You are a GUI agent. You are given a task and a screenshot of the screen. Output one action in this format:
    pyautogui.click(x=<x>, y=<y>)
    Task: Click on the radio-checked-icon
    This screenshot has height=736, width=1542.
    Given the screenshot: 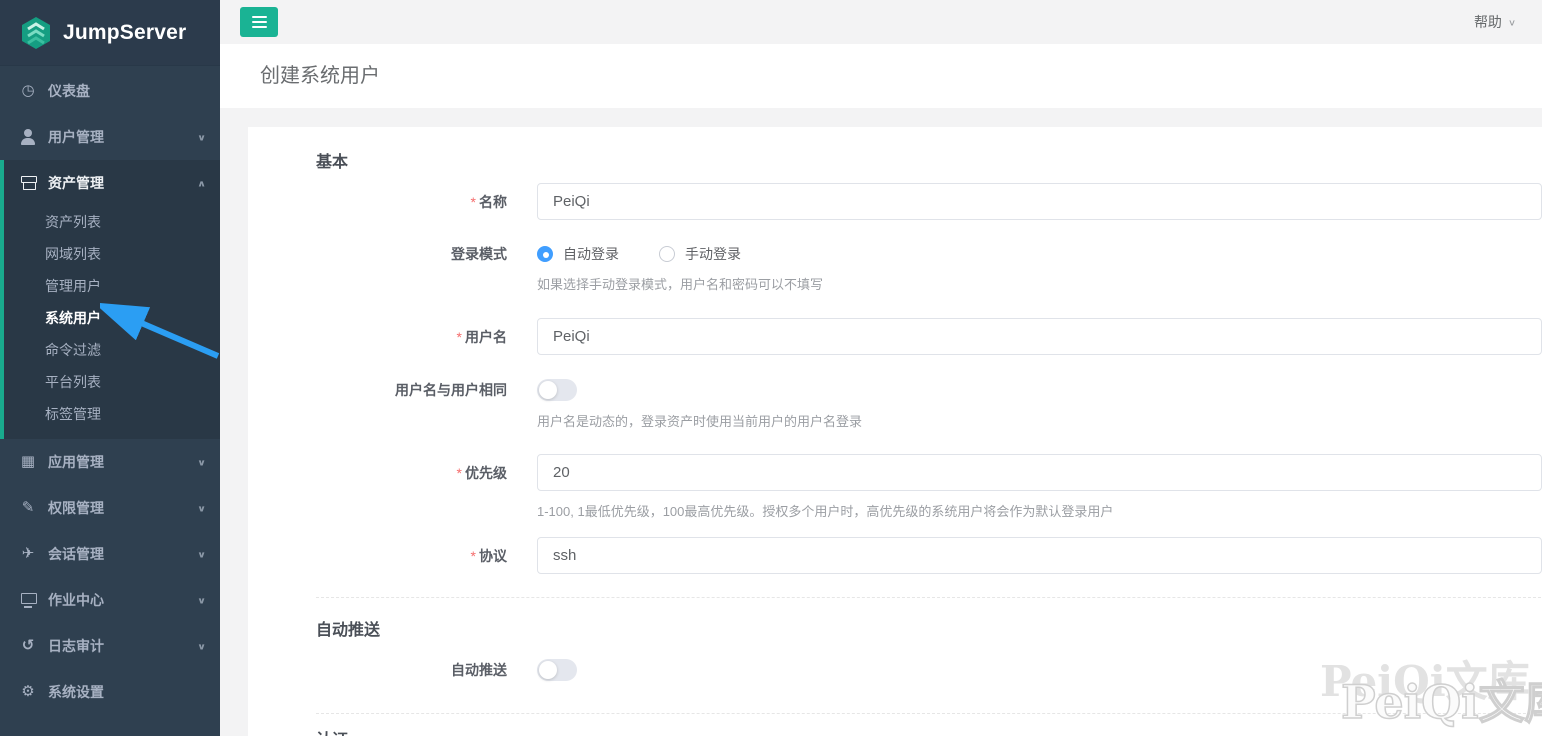 What is the action you would take?
    pyautogui.click(x=545, y=254)
    